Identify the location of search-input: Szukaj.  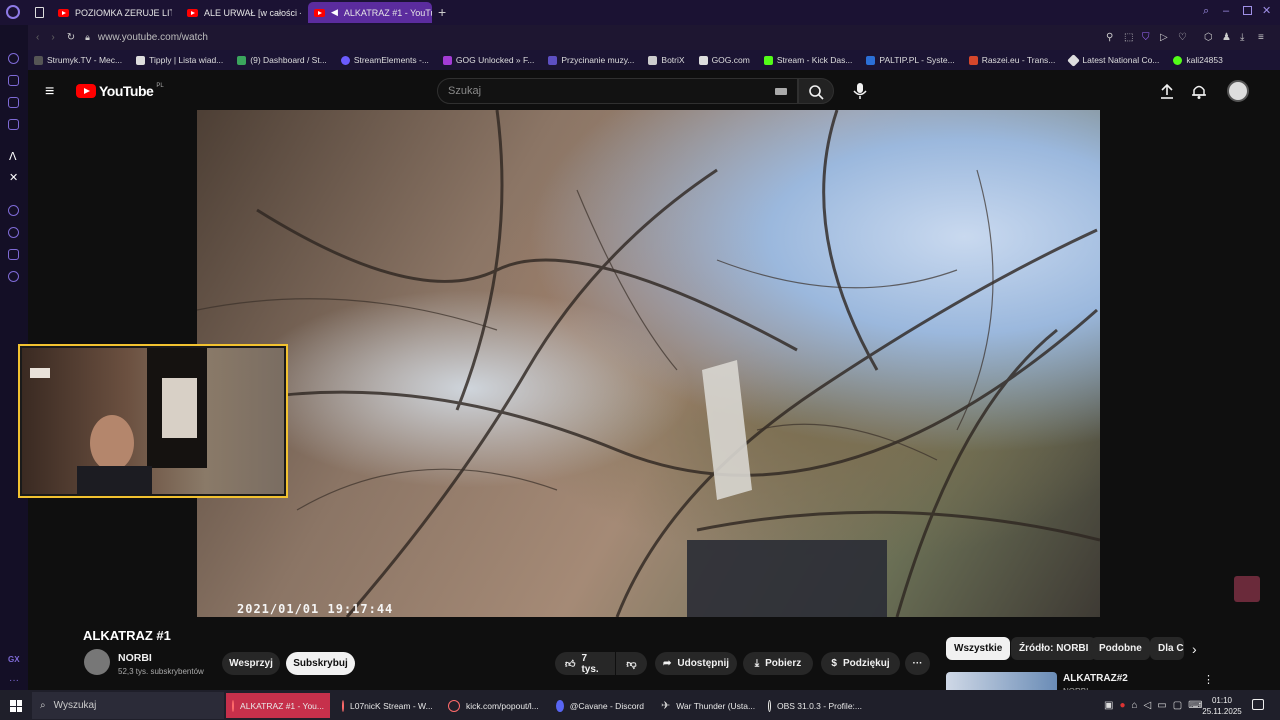
(617, 91).